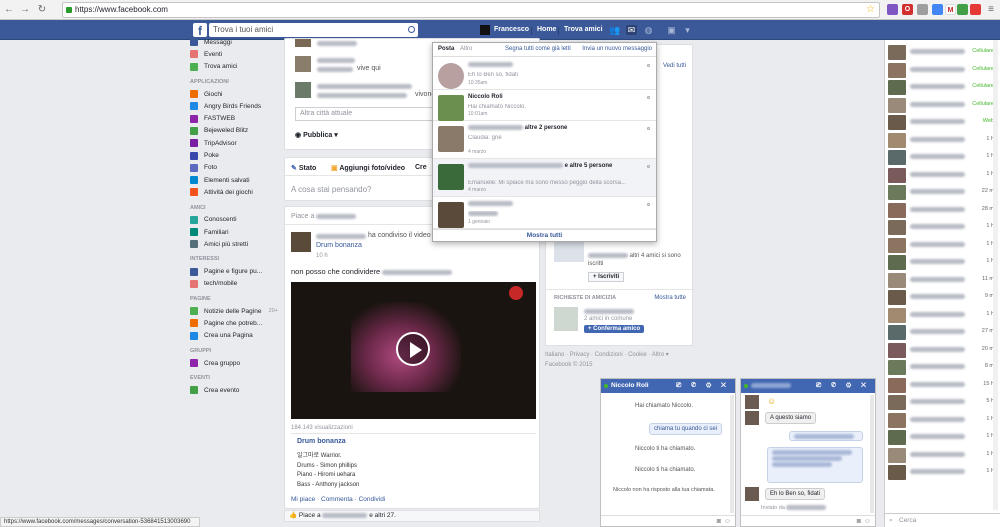 The height and width of the screenshot is (527, 1000). What do you see at coordinates (808, 521) in the screenshot?
I see `chat-input: ◙ ☺` at bounding box center [808, 521].